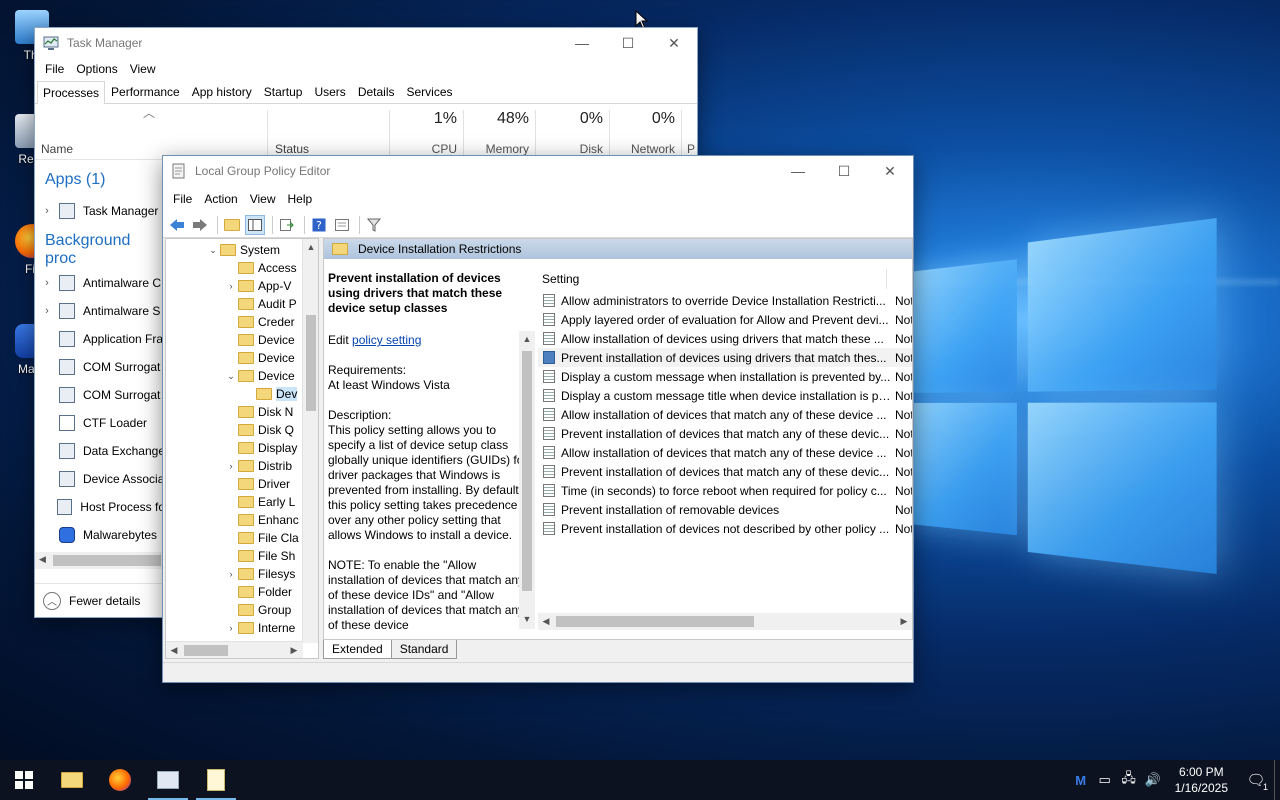  Describe the element at coordinates (120, 780) in the screenshot. I see `taskbar-firefox` at that location.